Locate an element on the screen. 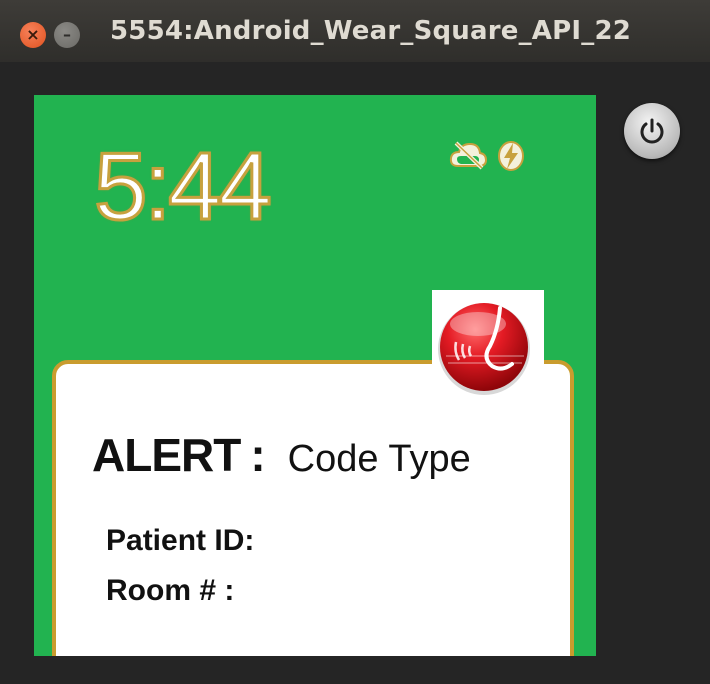  minimize-icon: – is located at coordinates (67, 34).